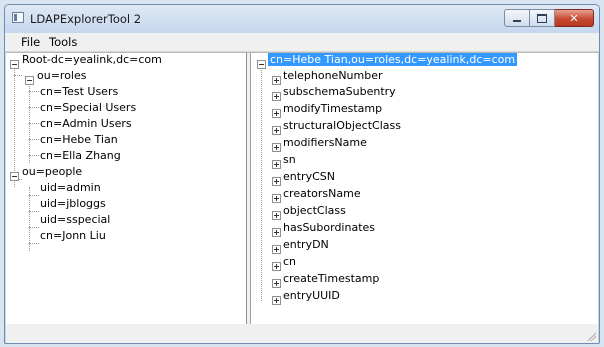 The width and height of the screenshot is (604, 347). Describe the element at coordinates (289, 262) in the screenshot. I see `attribute-node: cn` at that location.